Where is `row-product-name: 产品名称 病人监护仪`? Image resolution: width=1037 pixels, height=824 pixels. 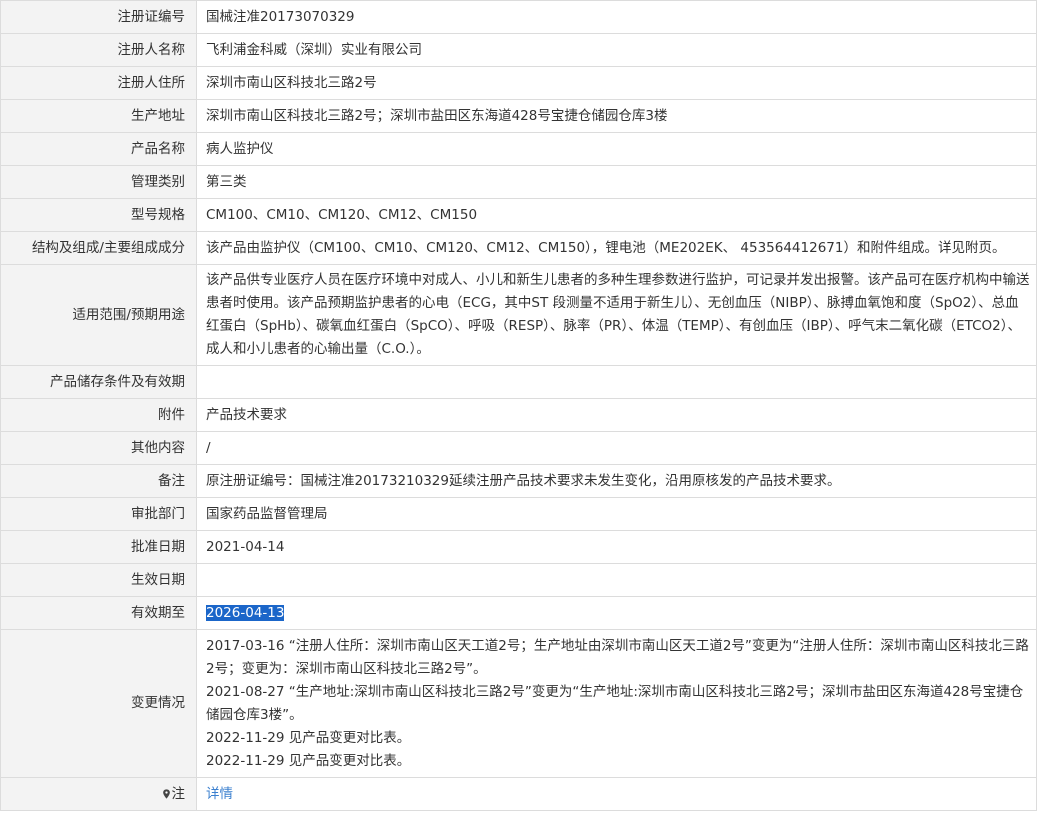 row-product-name: 产品名称 病人监护仪 is located at coordinates (518, 149).